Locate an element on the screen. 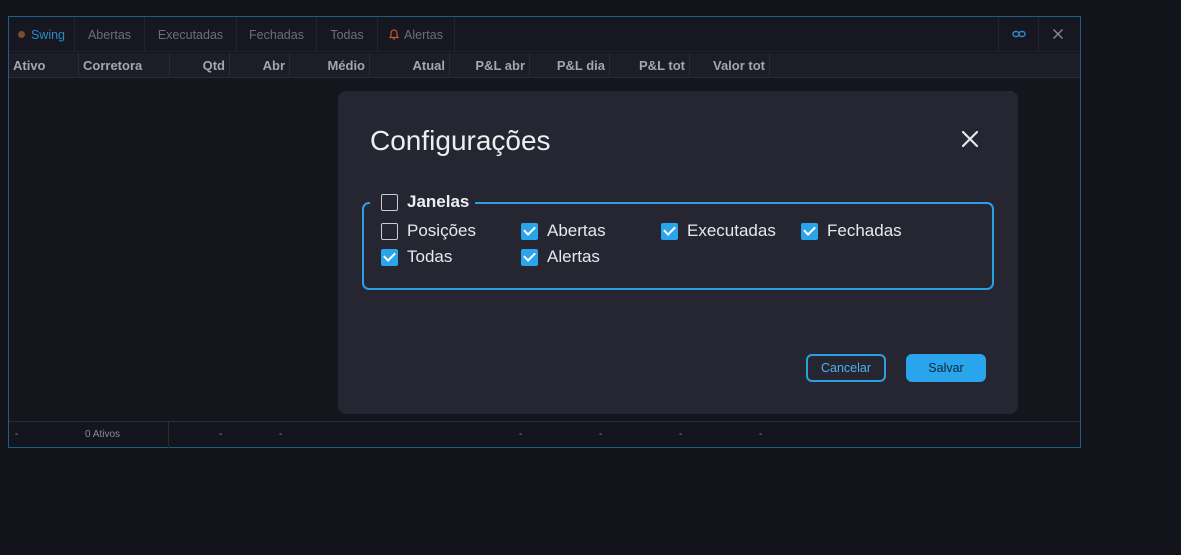 This screenshot has height=555, width=1181. janelas-label: Janelas is located at coordinates (438, 201).